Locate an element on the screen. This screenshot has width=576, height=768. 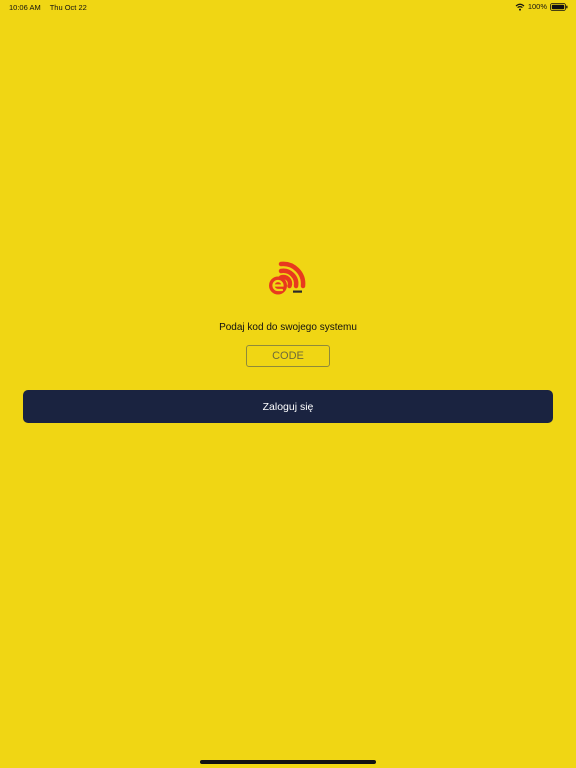
login-prompt: Podaj kod do swojego systemu is located at coordinates (288, 327).